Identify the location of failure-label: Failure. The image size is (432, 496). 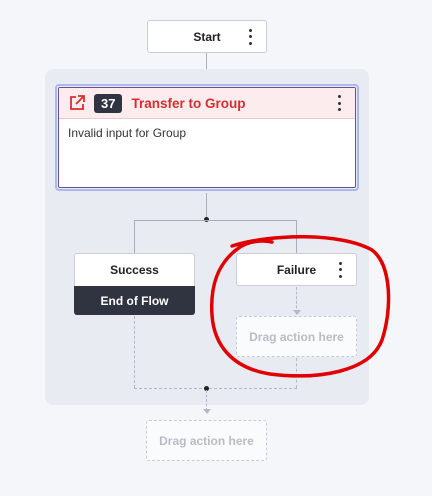
(296, 269).